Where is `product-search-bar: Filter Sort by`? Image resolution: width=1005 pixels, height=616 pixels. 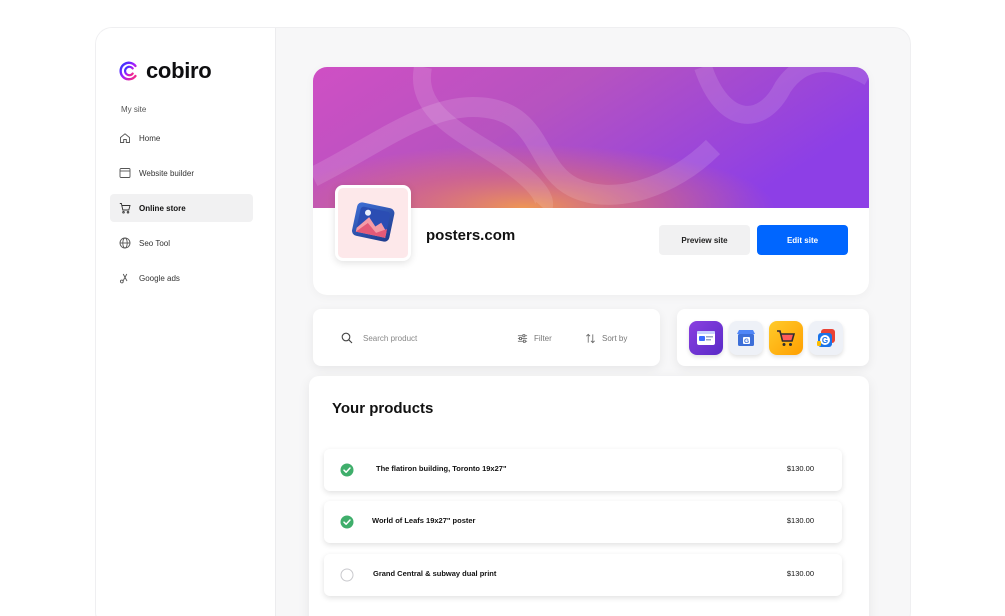 product-search-bar: Filter Sort by is located at coordinates (486, 337).